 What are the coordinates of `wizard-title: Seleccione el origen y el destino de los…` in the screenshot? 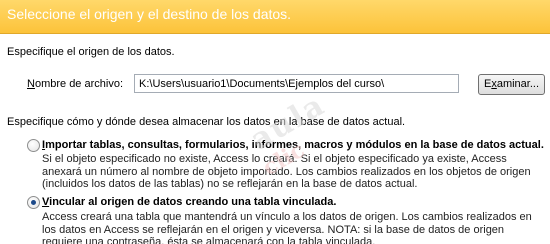 It's located at (149, 14).